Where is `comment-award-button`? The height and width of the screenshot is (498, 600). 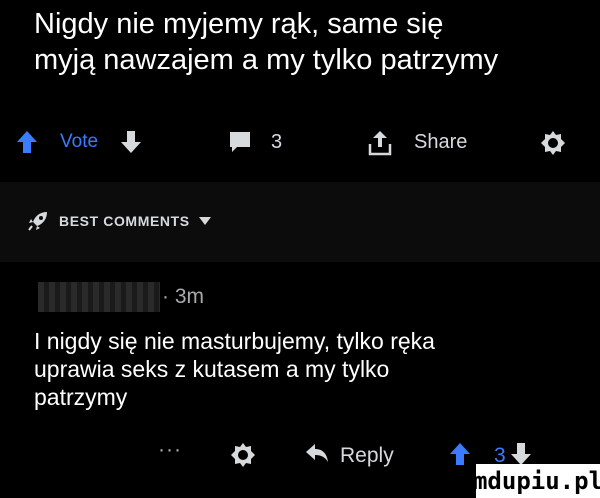
comment-award-button is located at coordinates (243, 455).